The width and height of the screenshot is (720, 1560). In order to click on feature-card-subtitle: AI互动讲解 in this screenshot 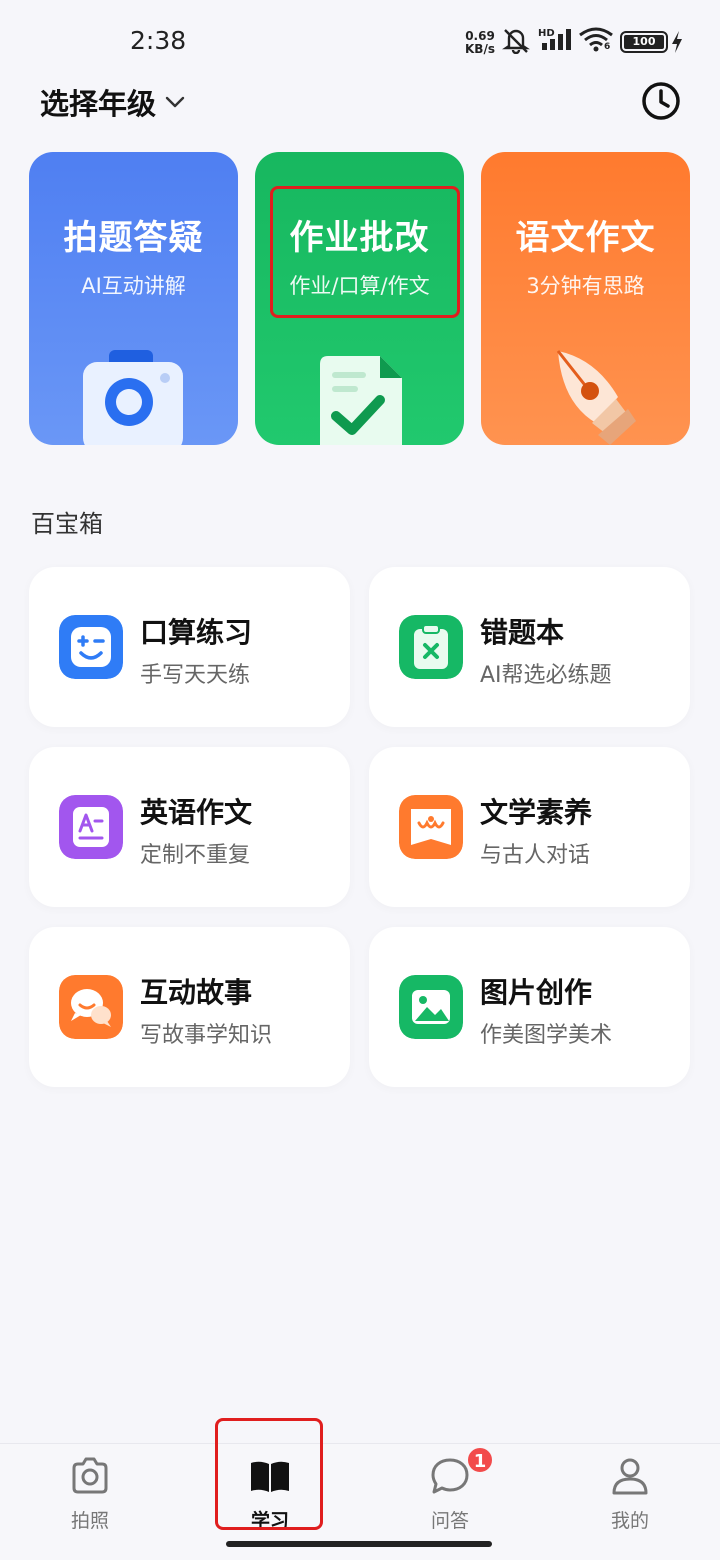, I will do `click(133, 286)`.